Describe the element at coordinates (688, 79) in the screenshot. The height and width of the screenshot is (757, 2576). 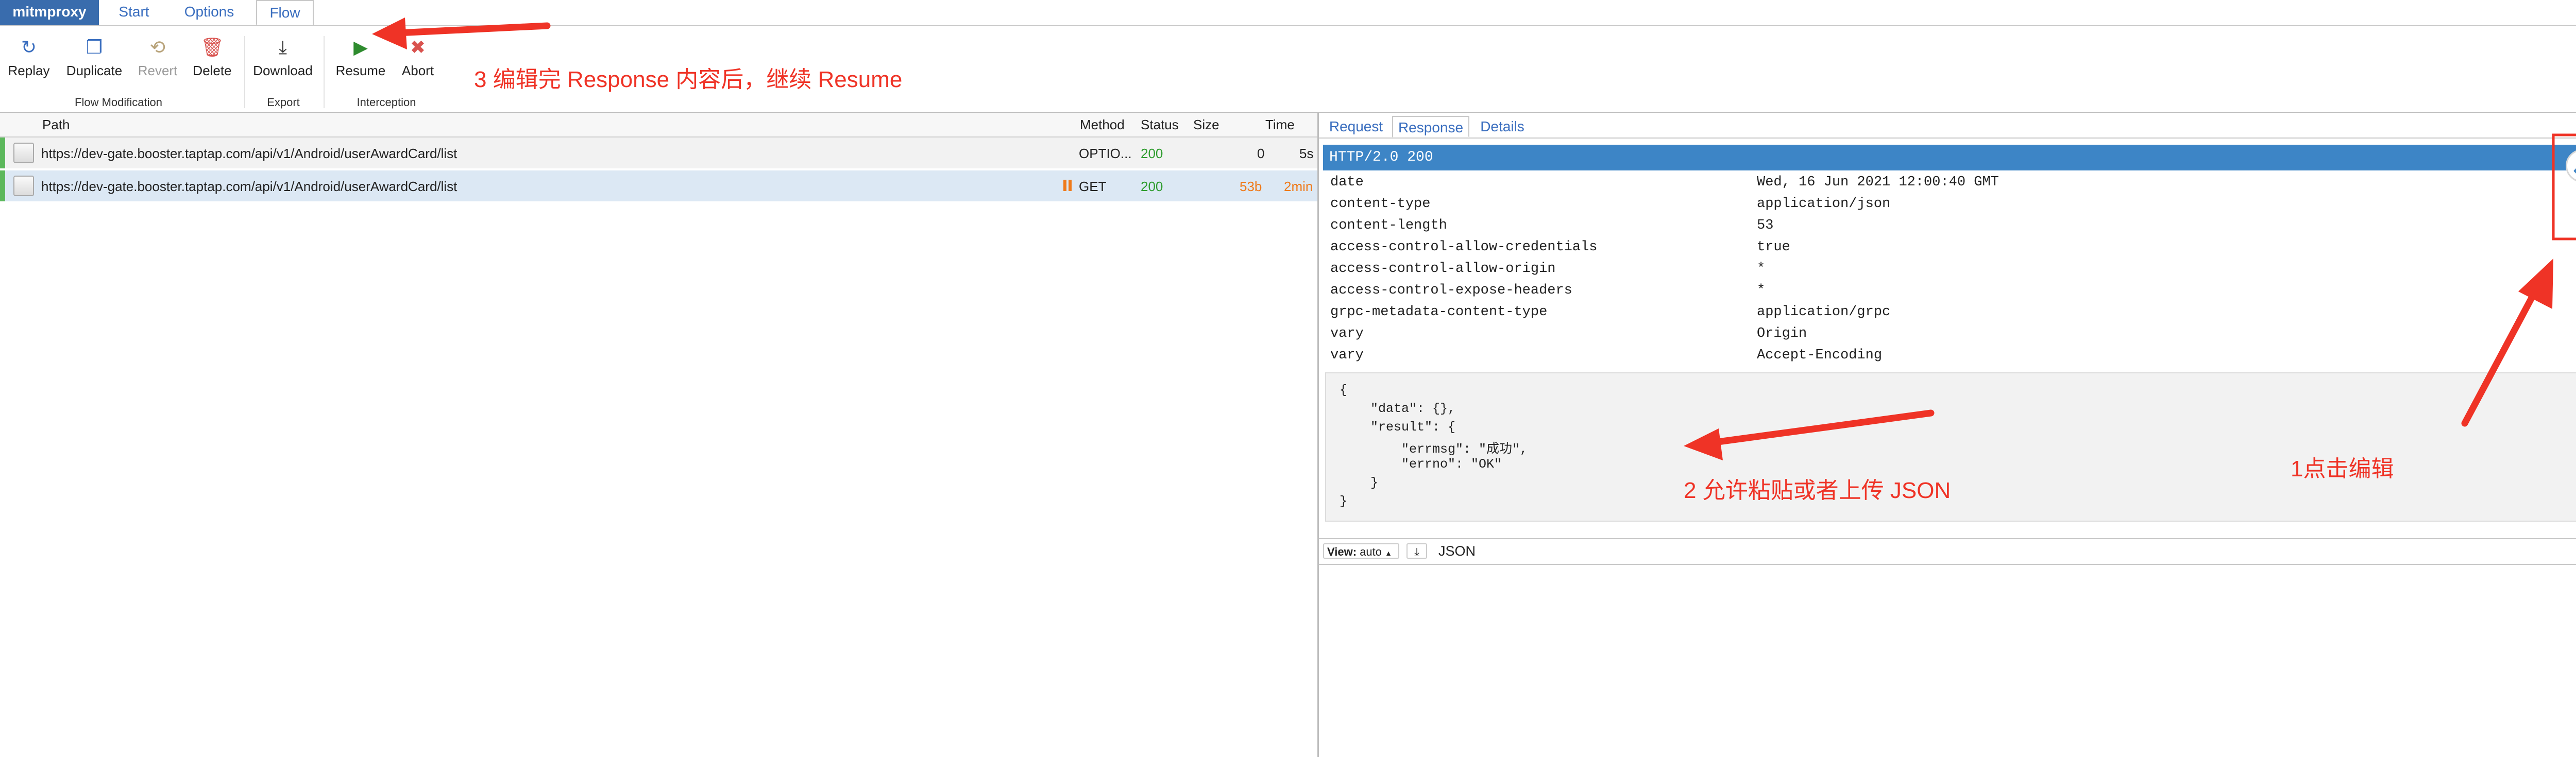
I see `annotation-step-3: 3 编辑完 Response 内容后，继续 Resume` at that location.